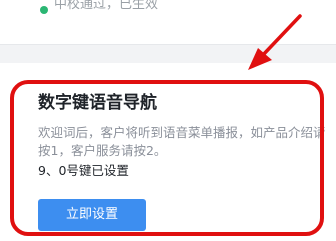  What do you see at coordinates (106, 6) in the screenshot?
I see `status-text: 中校通过，已生效` at bounding box center [106, 6].